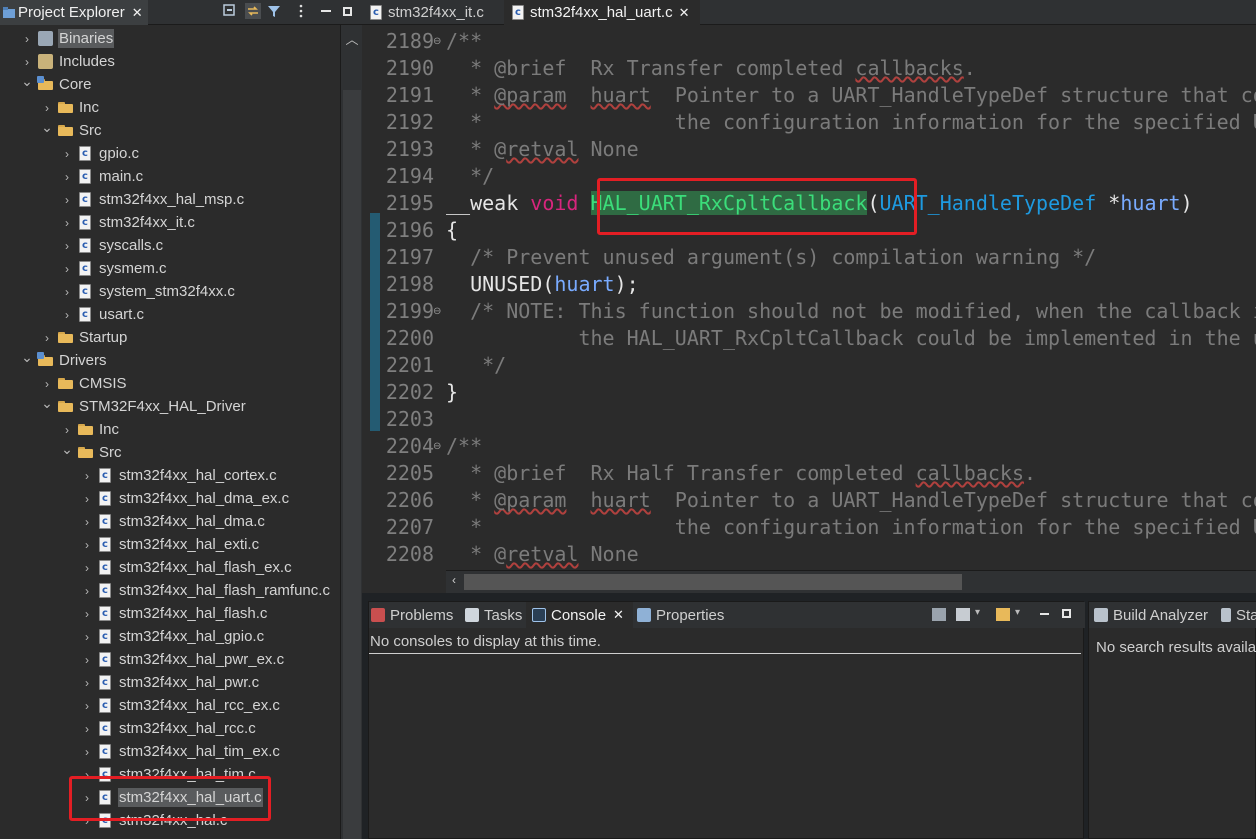 The image size is (1256, 839). I want to click on tab-console: Console ✕, so click(579, 615).